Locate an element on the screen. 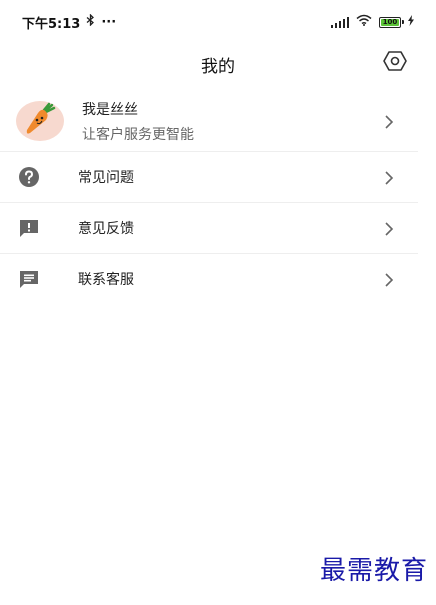  menu-item-feedback: 意见反馈 is located at coordinates (209, 228).